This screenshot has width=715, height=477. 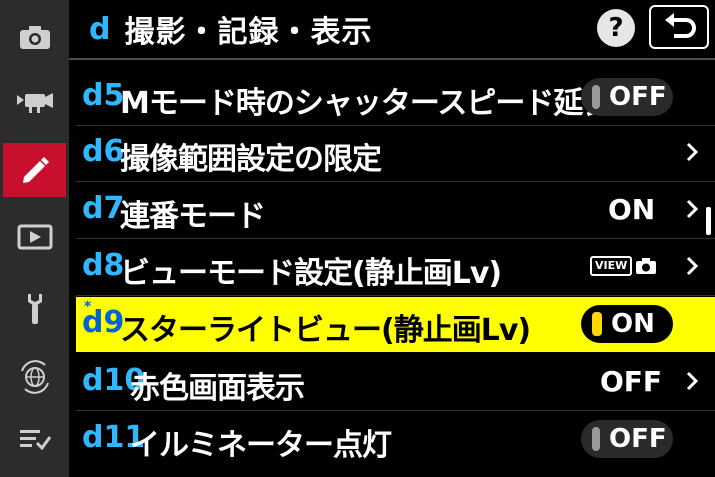 I want to click on menu-header: d 撮影・記録・表示 ?, so click(x=392, y=30).